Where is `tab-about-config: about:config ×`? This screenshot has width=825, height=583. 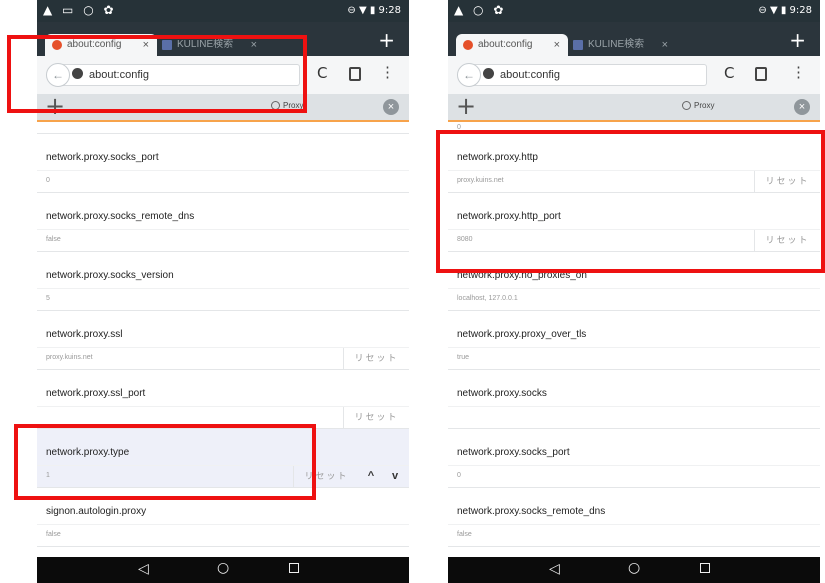
tab-about-config: about:config × is located at coordinates (512, 45).